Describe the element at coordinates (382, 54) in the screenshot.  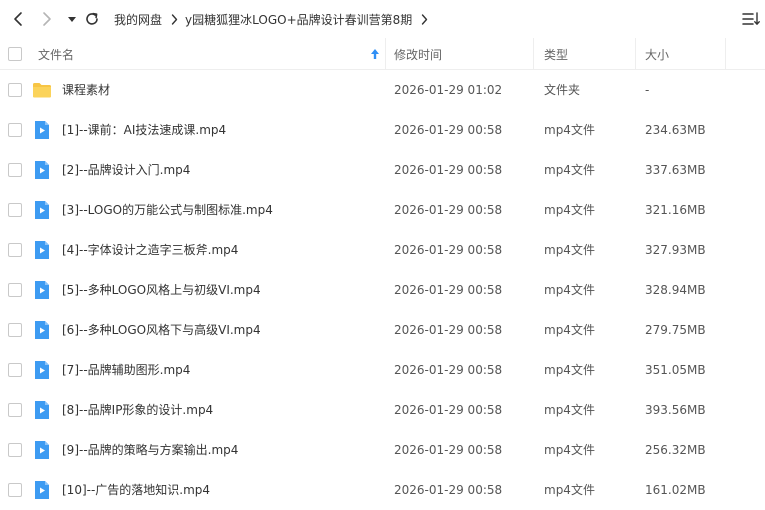
I see `column-header: 文件名 修改时间 类型 大小` at that location.